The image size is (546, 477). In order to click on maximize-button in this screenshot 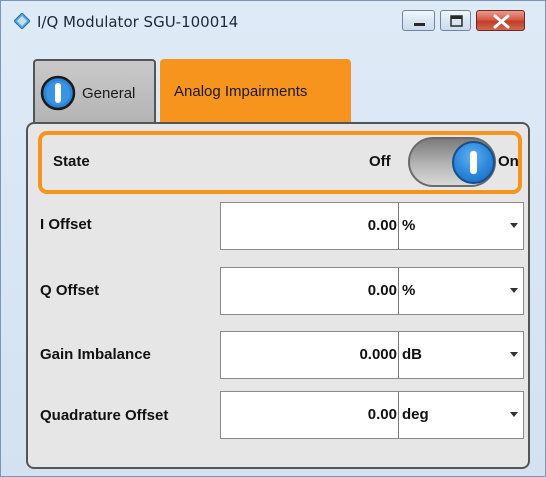, I will do `click(455, 20)`.